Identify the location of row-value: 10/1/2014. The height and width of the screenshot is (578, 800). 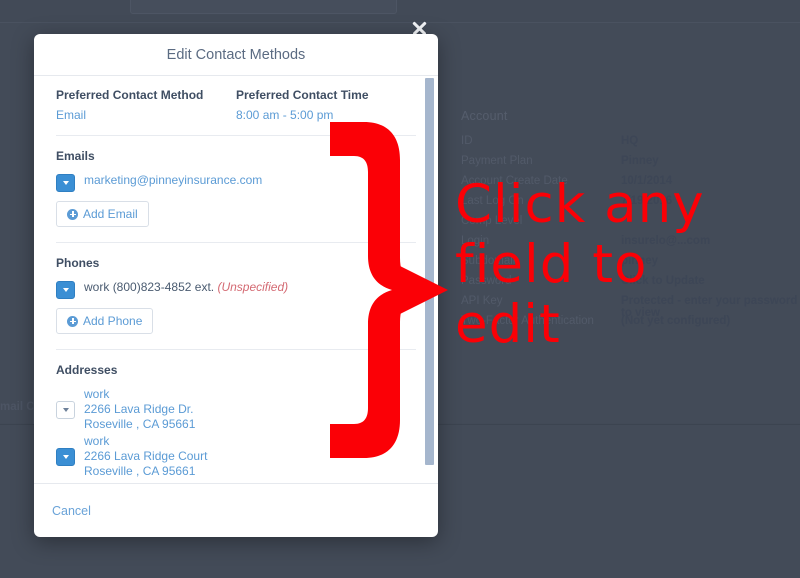
(647, 181).